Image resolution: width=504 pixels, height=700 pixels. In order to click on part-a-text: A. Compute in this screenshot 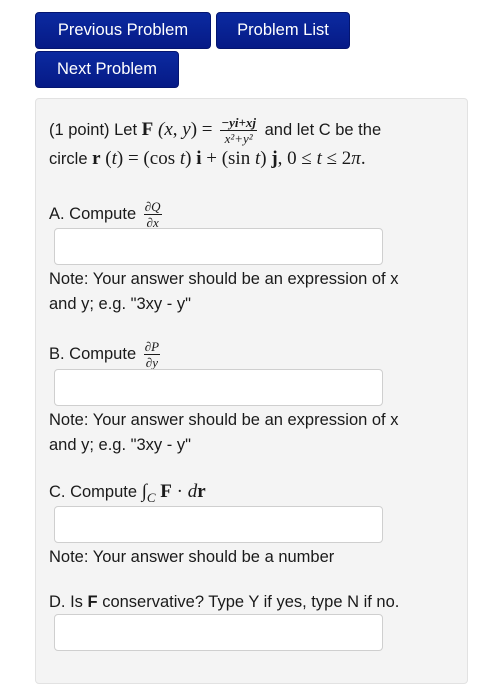, I will do `click(95, 213)`.